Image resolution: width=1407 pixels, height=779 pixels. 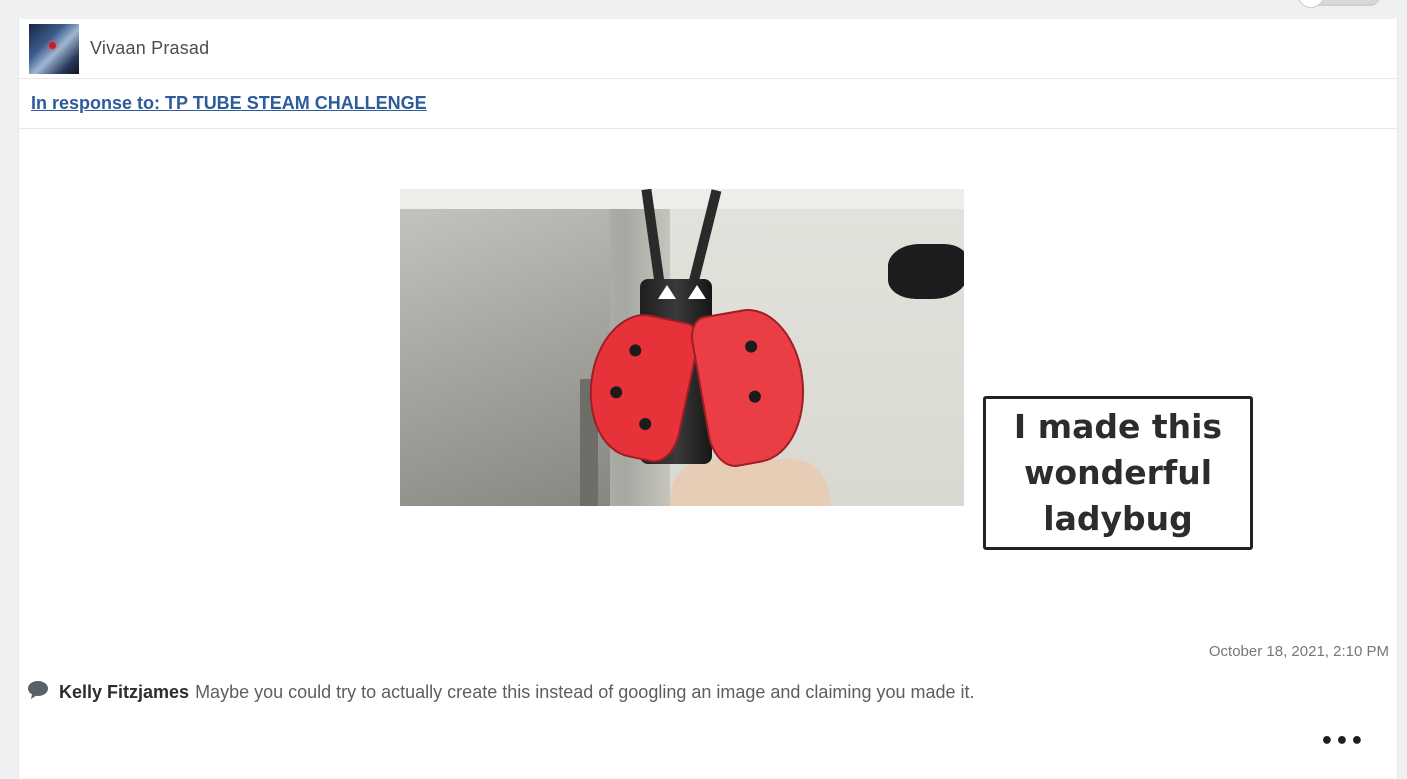 I want to click on post-timestamp: October 18, 2021, 2:10 PM, so click(x=1298, y=651).